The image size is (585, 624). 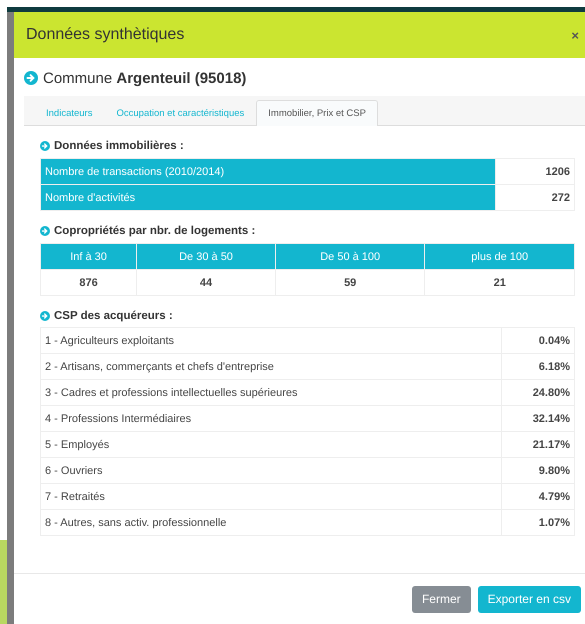 What do you see at coordinates (88, 257) in the screenshot?
I see `column-header: Inf à 30` at bounding box center [88, 257].